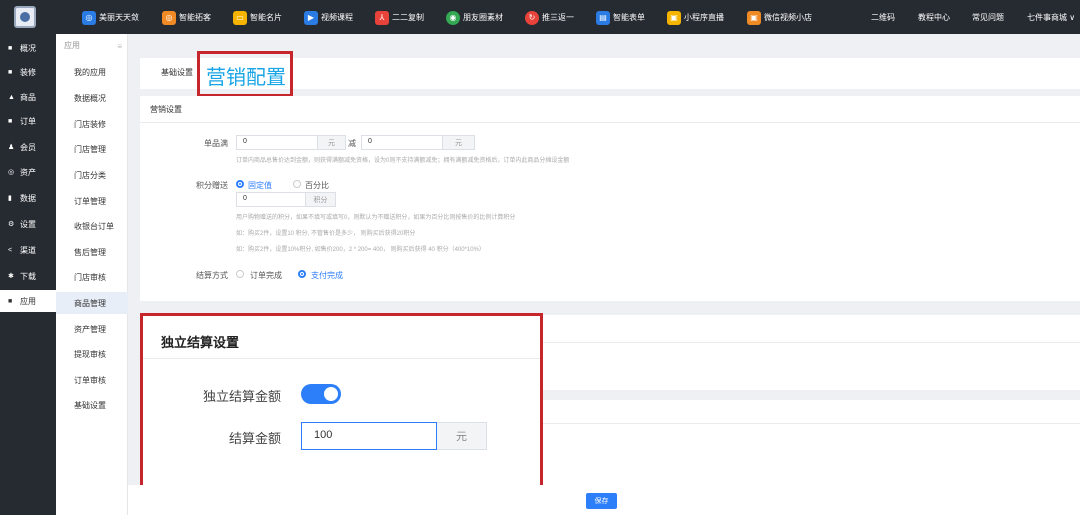  I want to click on amount-label: 结算金额, so click(255, 438).